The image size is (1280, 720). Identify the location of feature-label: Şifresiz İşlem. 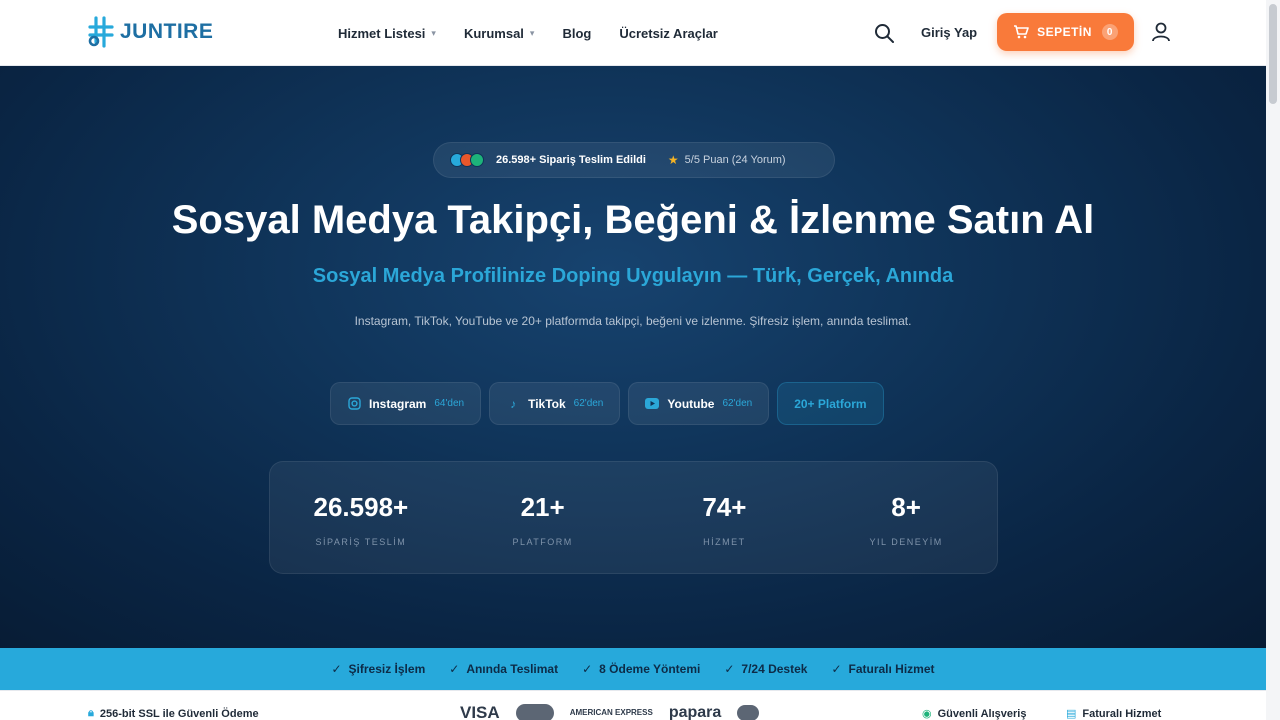
(387, 669).